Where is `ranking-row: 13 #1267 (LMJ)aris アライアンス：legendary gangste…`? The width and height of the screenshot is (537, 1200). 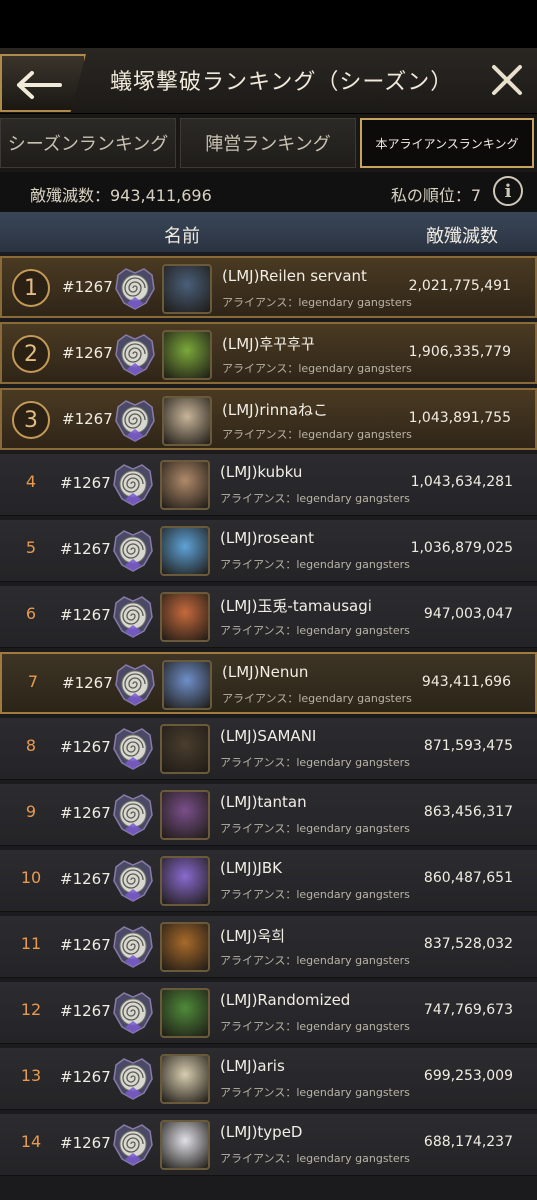 ranking-row: 13 #1267 (LMJ)aris アライアンス：legendary gangste… is located at coordinates (268, 1079).